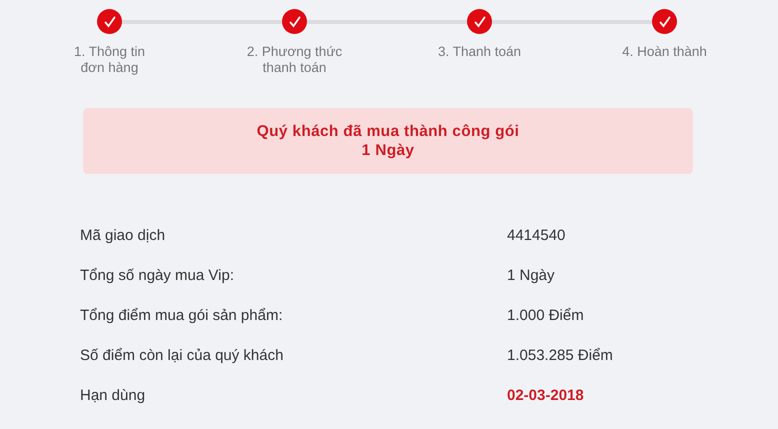 The width and height of the screenshot is (778, 429). Describe the element at coordinates (123, 235) in the screenshot. I see `detail-label: Mã giao dịch` at that location.